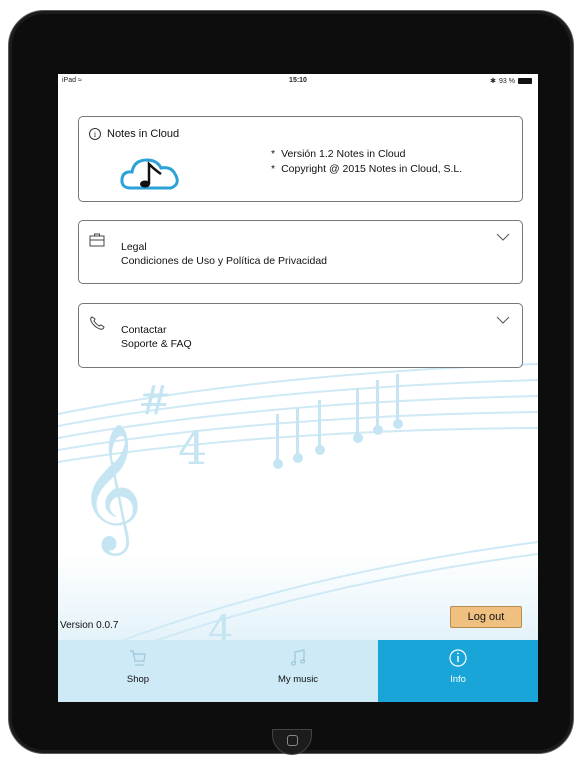 Image resolution: width=582 pixels, height=760 pixels. I want to click on tab-bar: Shop My music Info, so click(298, 671).